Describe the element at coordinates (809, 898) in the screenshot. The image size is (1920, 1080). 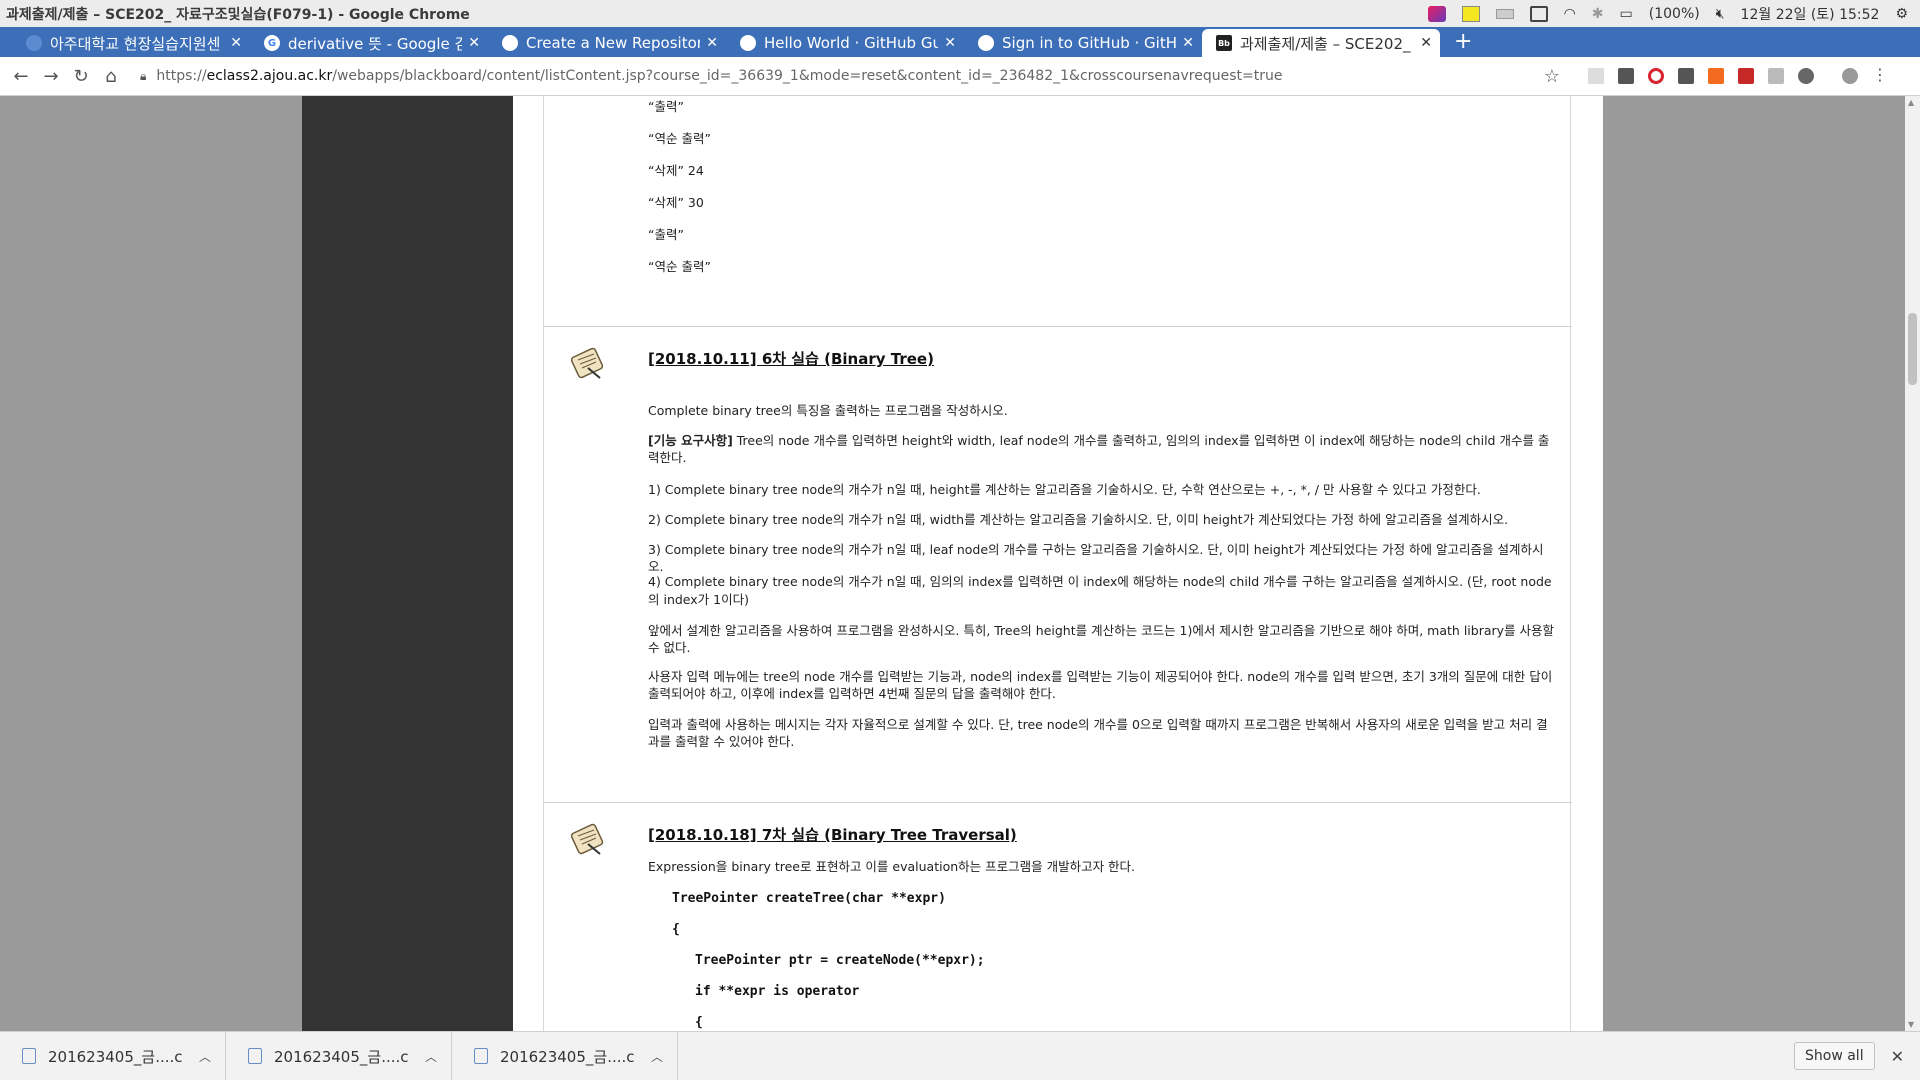
I see `code-line: TreePointer createTree(char **expr)` at that location.